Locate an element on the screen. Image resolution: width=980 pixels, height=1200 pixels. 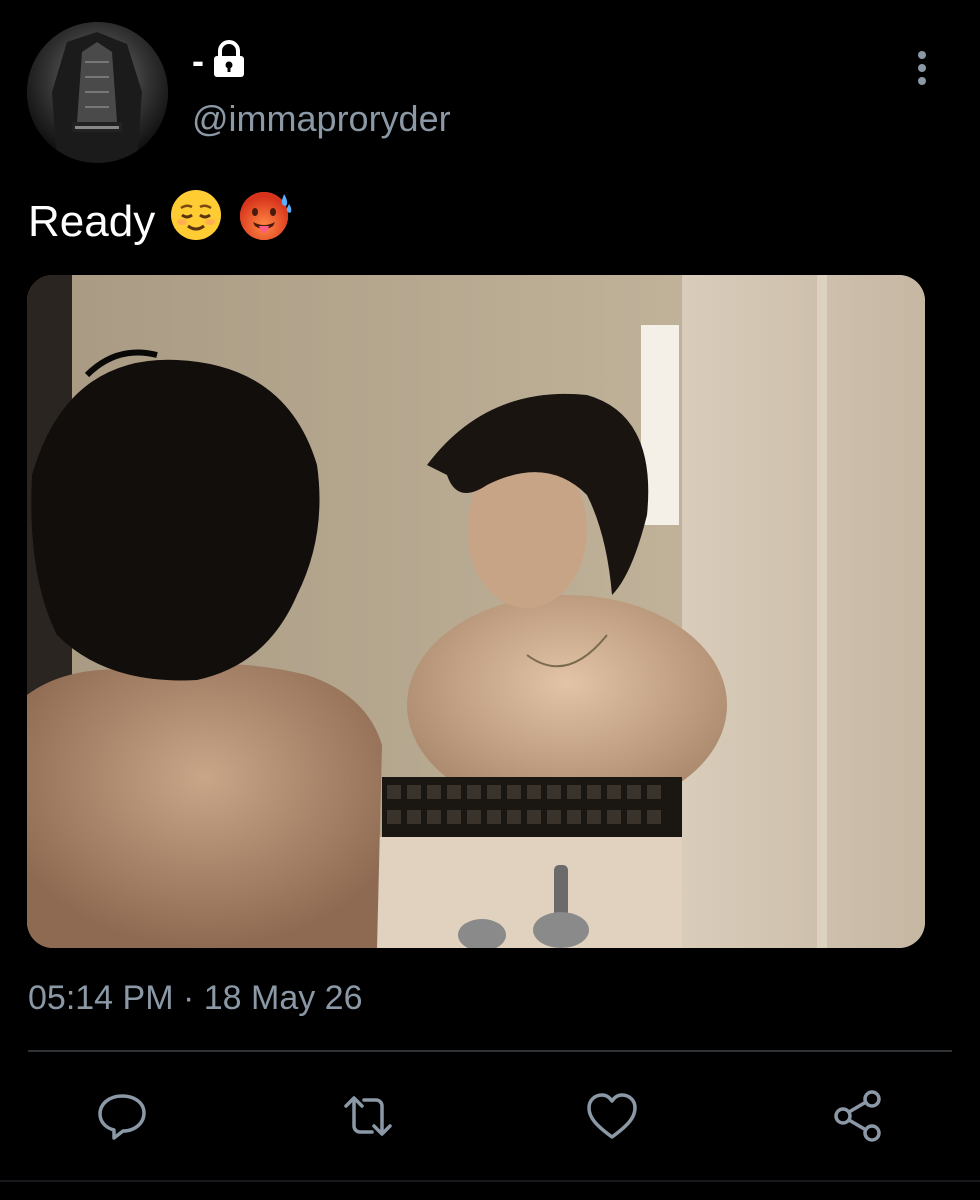
divider is located at coordinates (490, 1051).